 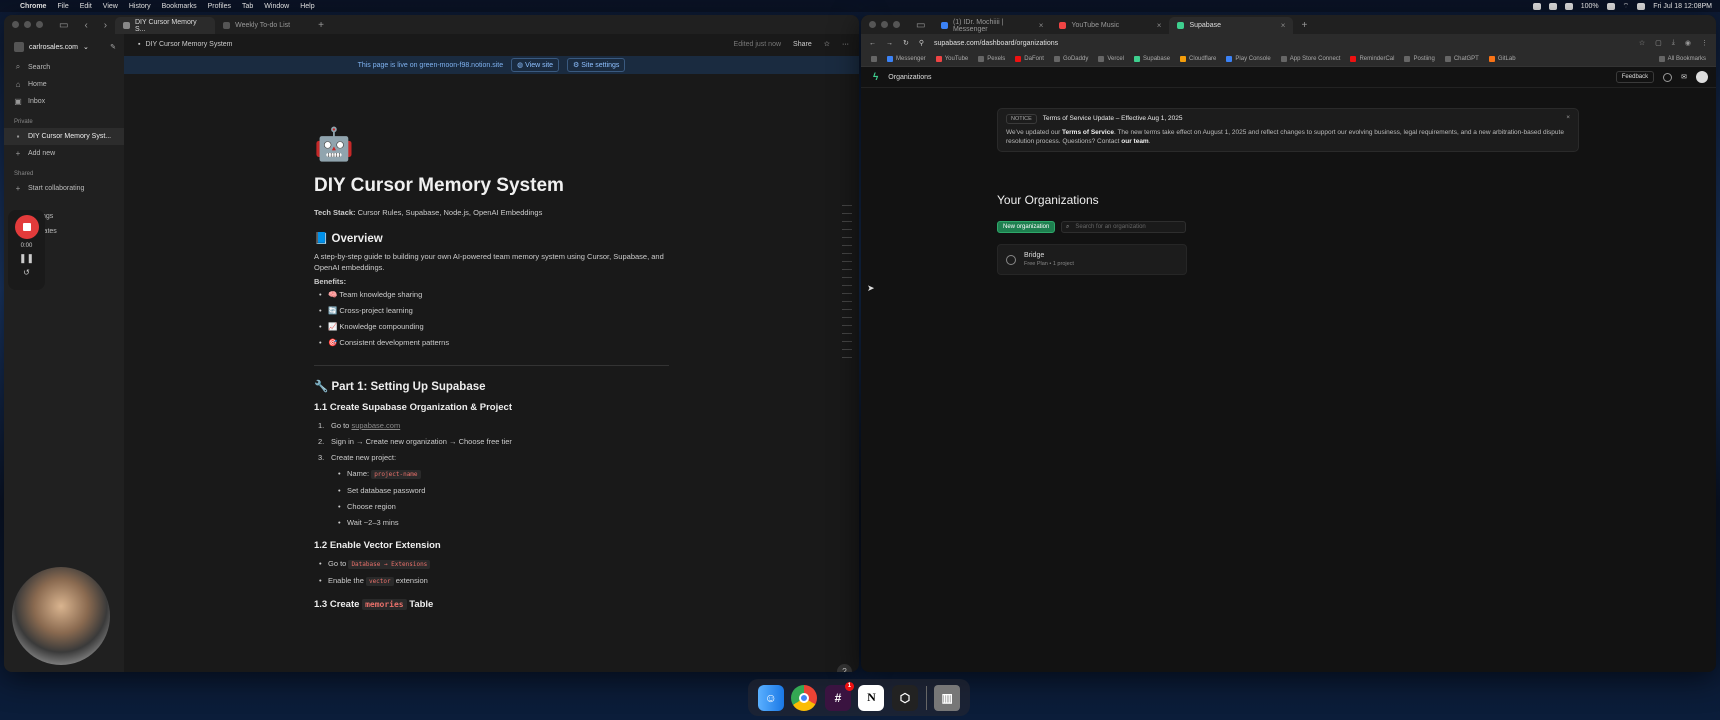 I want to click on terms-link: Terms of Service, so click(x=1088, y=132).